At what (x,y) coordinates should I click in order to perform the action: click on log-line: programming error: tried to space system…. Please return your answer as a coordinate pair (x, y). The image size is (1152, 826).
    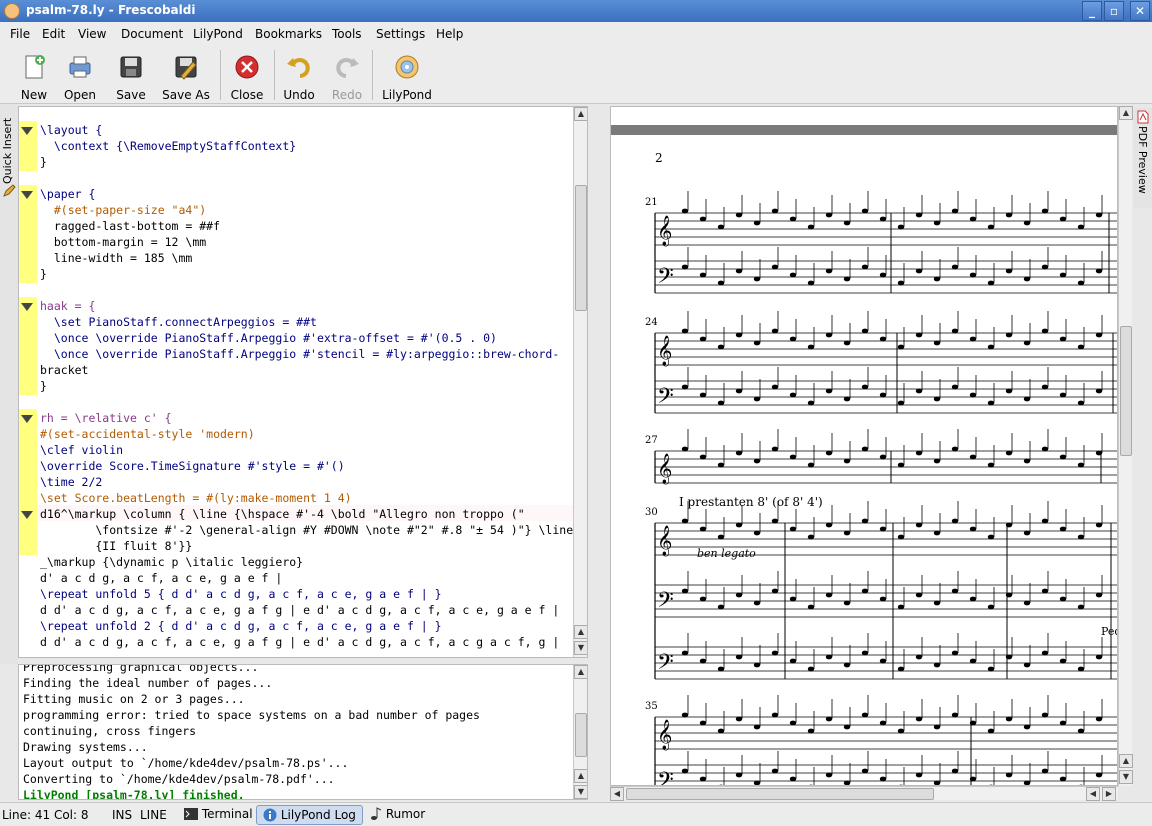
    Looking at the image, I should click on (251, 715).